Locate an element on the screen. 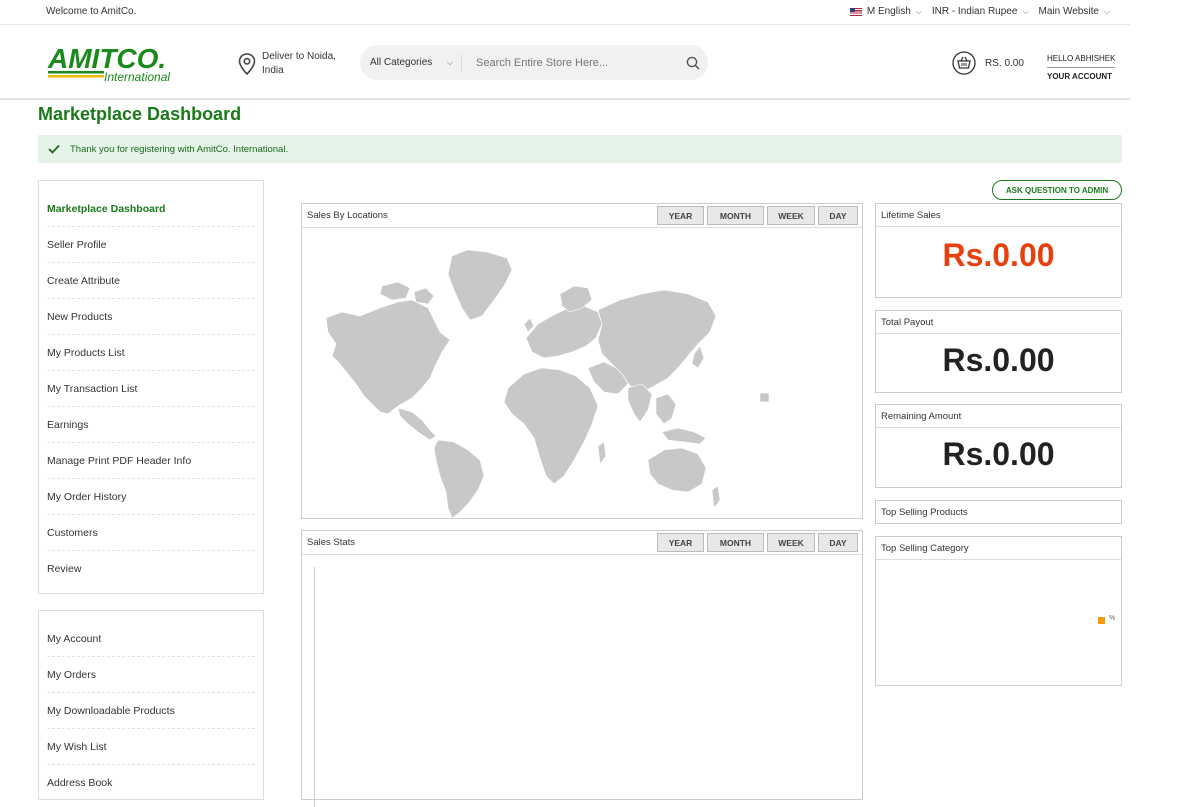  map-region-uk is located at coordinates (529, 325).